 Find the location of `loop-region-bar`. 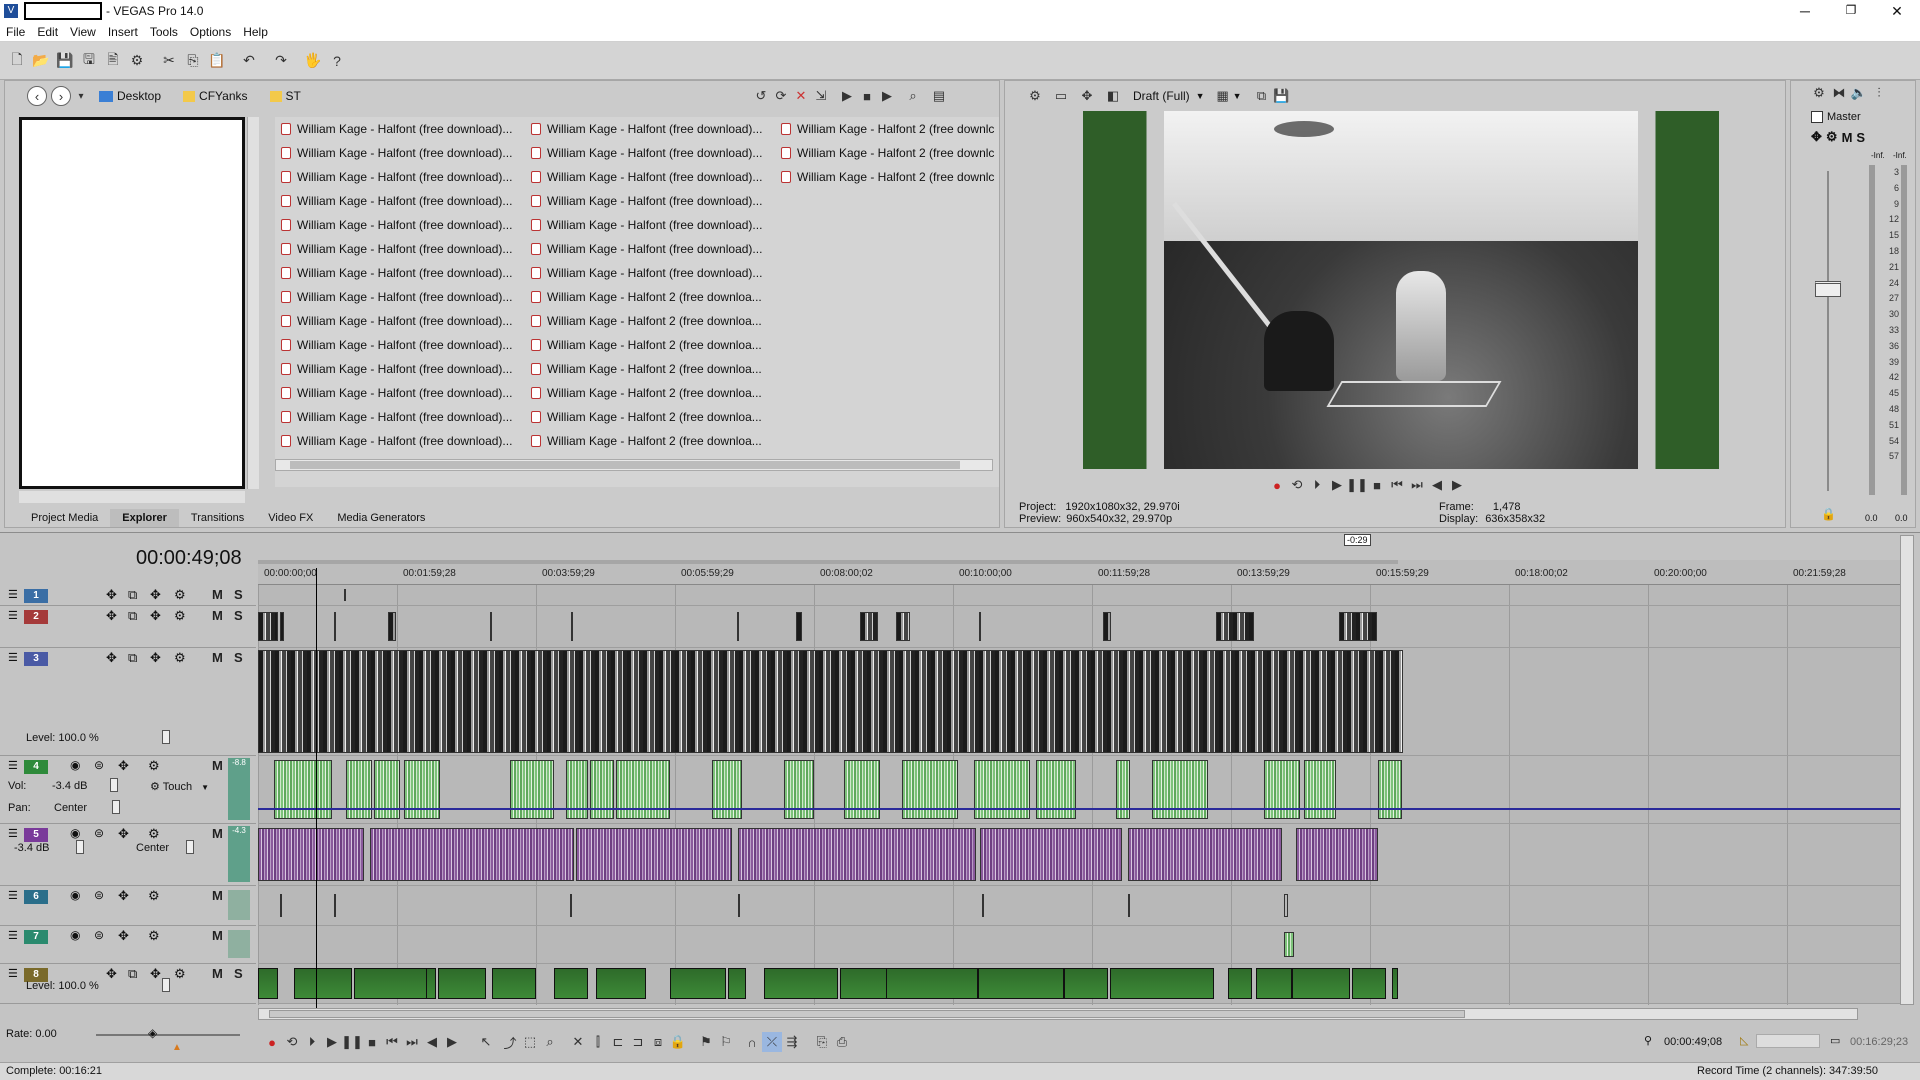

loop-region-bar is located at coordinates (828, 562).